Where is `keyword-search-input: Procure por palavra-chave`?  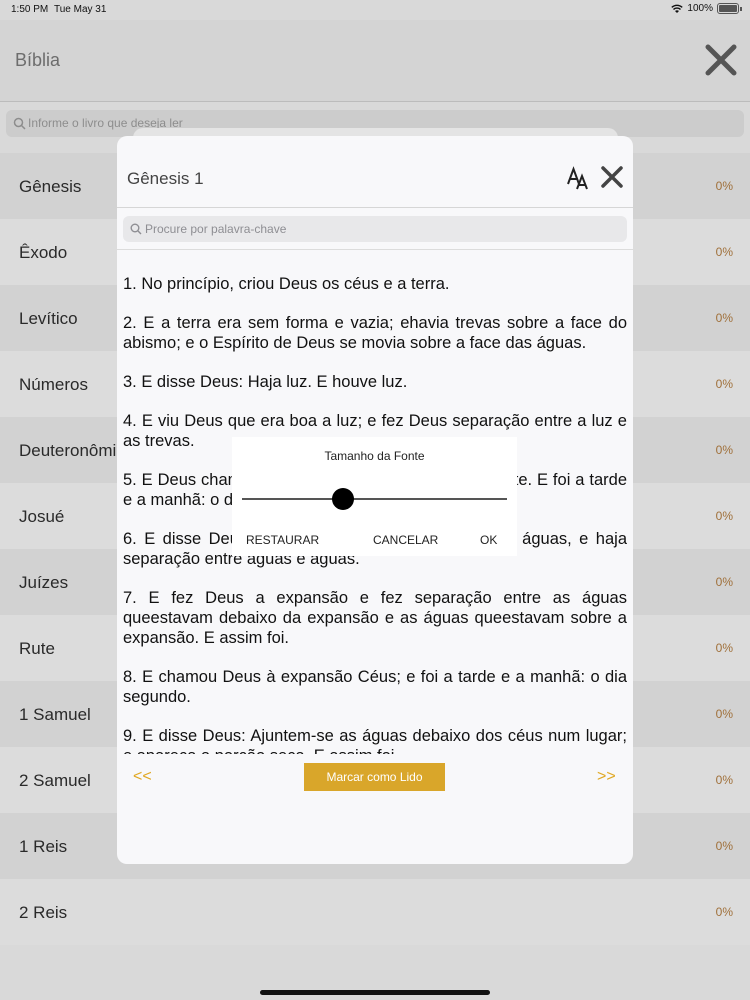
keyword-search-input: Procure por palavra-chave is located at coordinates (375, 229).